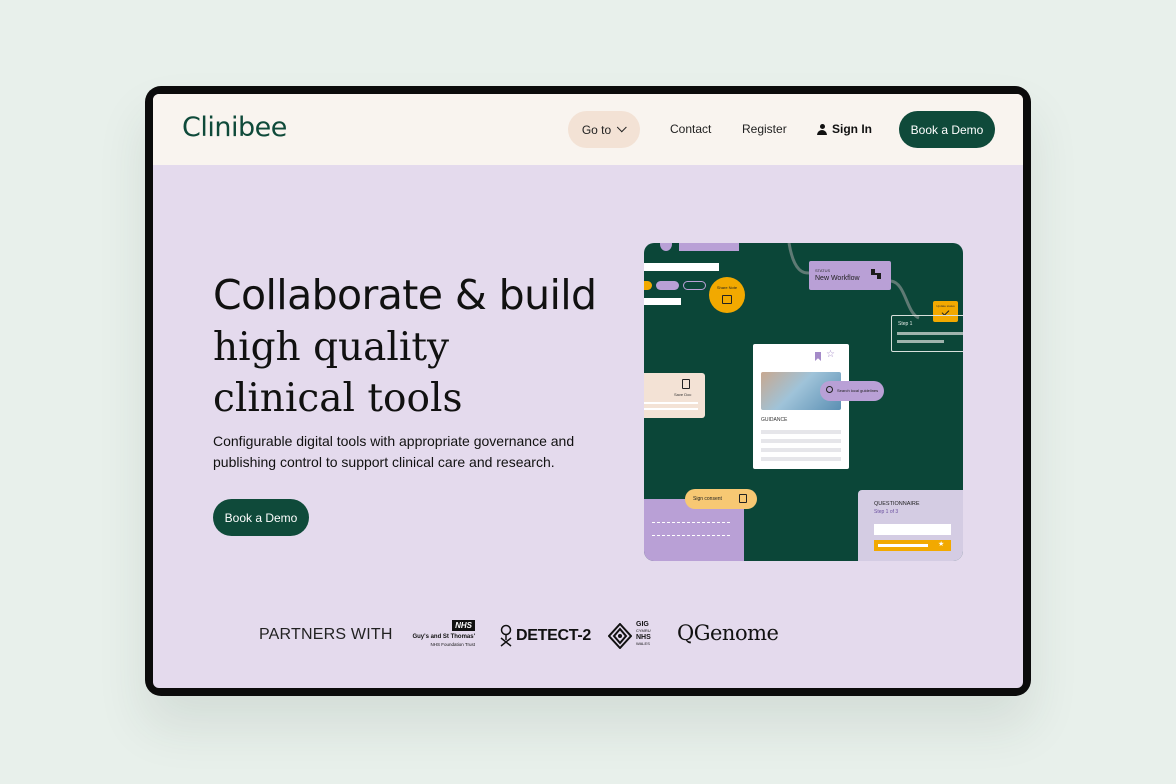 This screenshot has height=784, width=1176. What do you see at coordinates (553, 635) in the screenshot?
I see `detect2-text: DETECT-2` at bounding box center [553, 635].